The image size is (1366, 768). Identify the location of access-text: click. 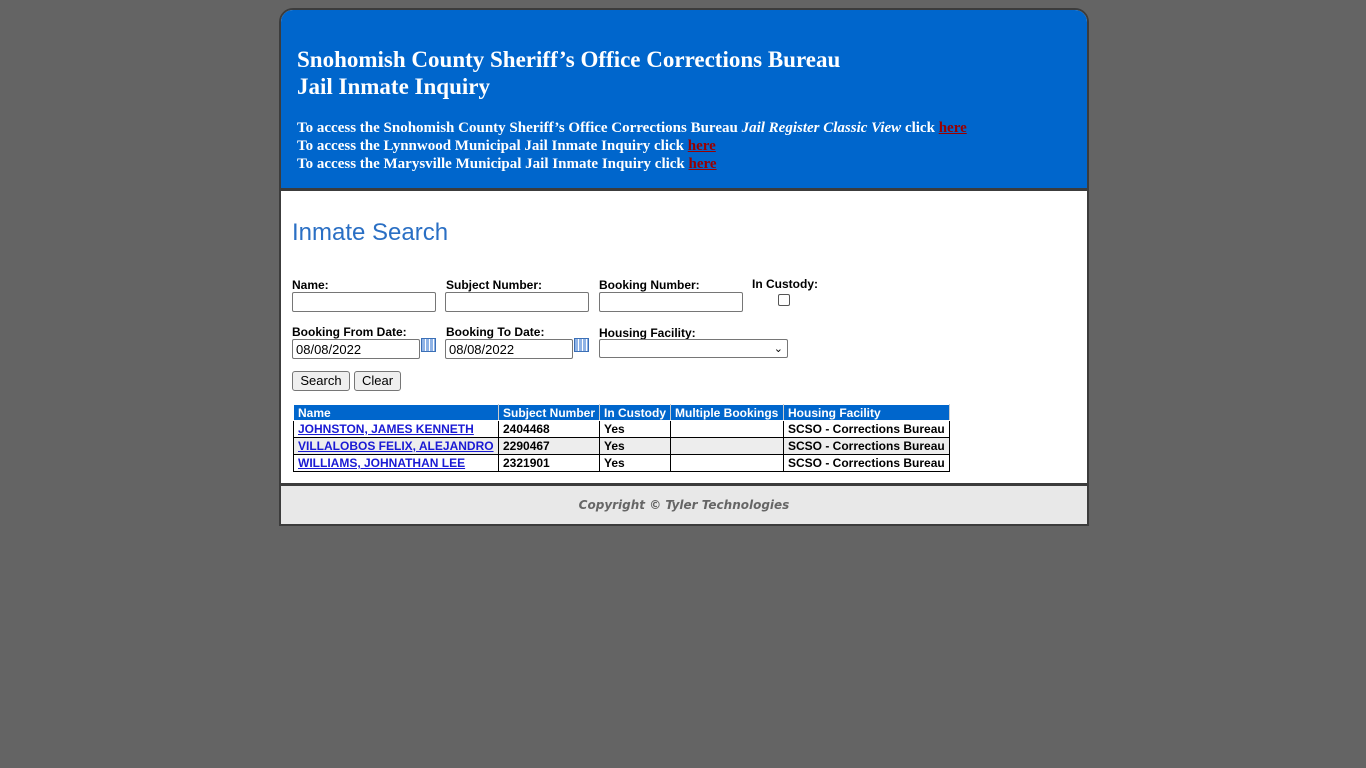
(920, 128).